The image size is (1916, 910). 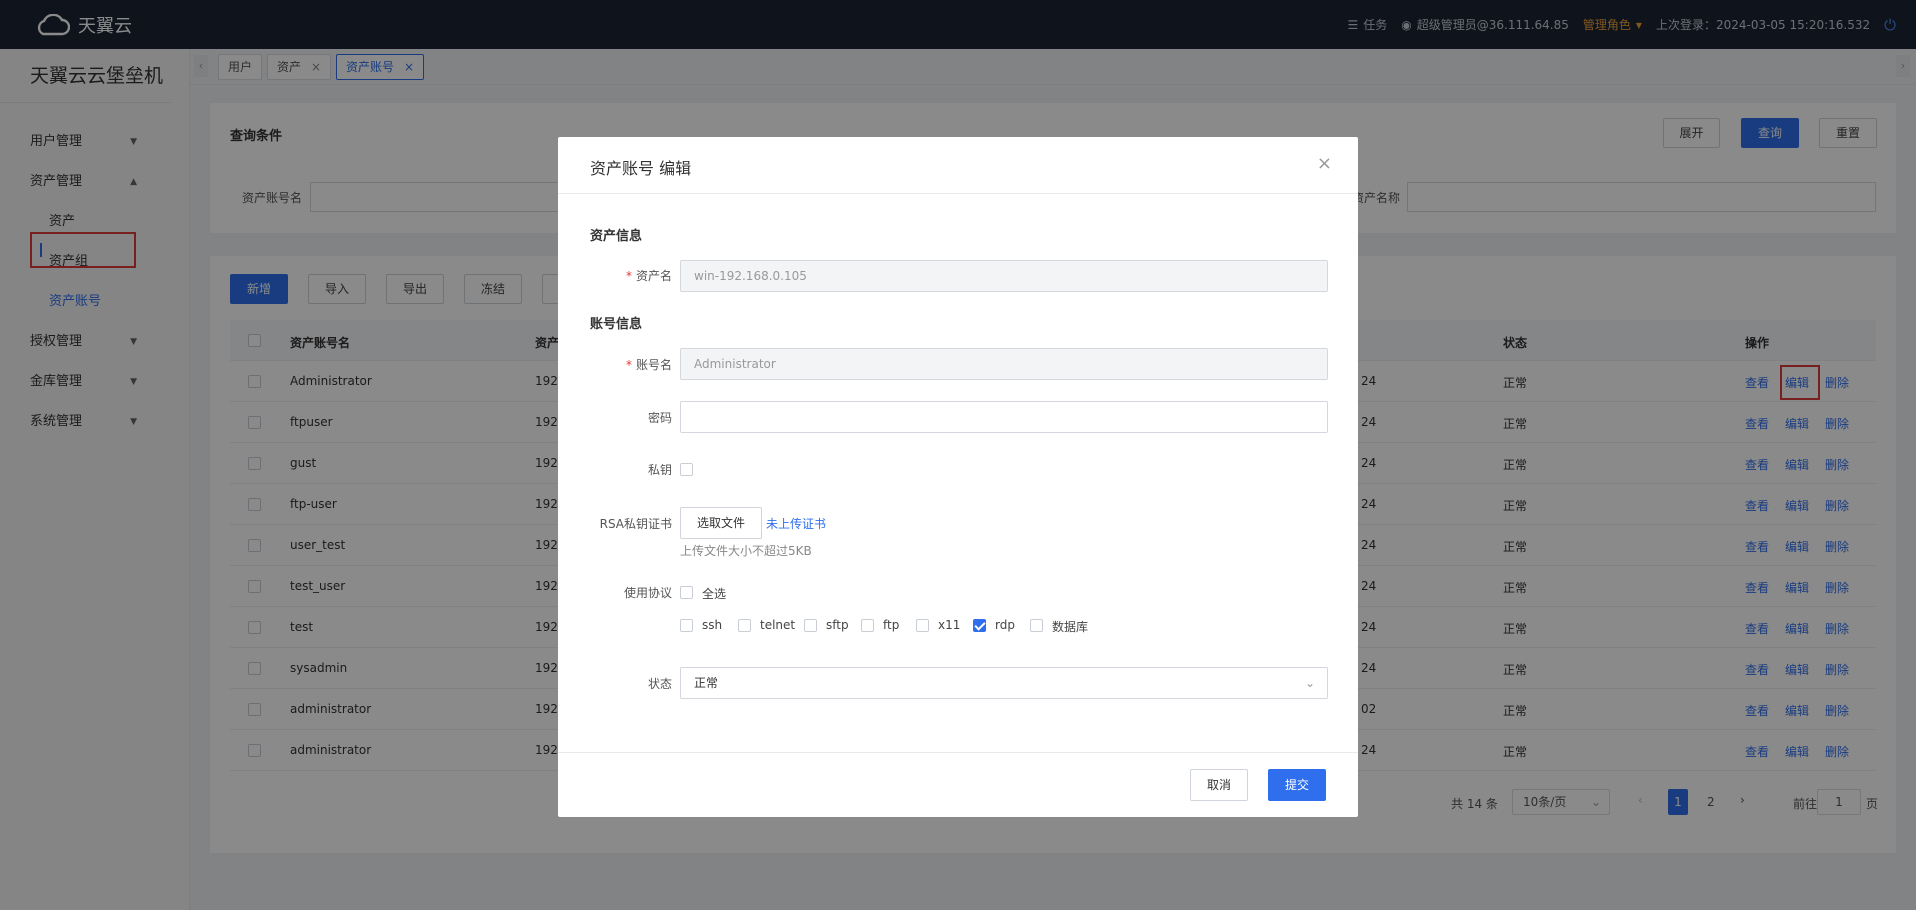 What do you see at coordinates (746, 551) in the screenshot?
I see `upload-hint: 上传文件大小不超过5KB` at bounding box center [746, 551].